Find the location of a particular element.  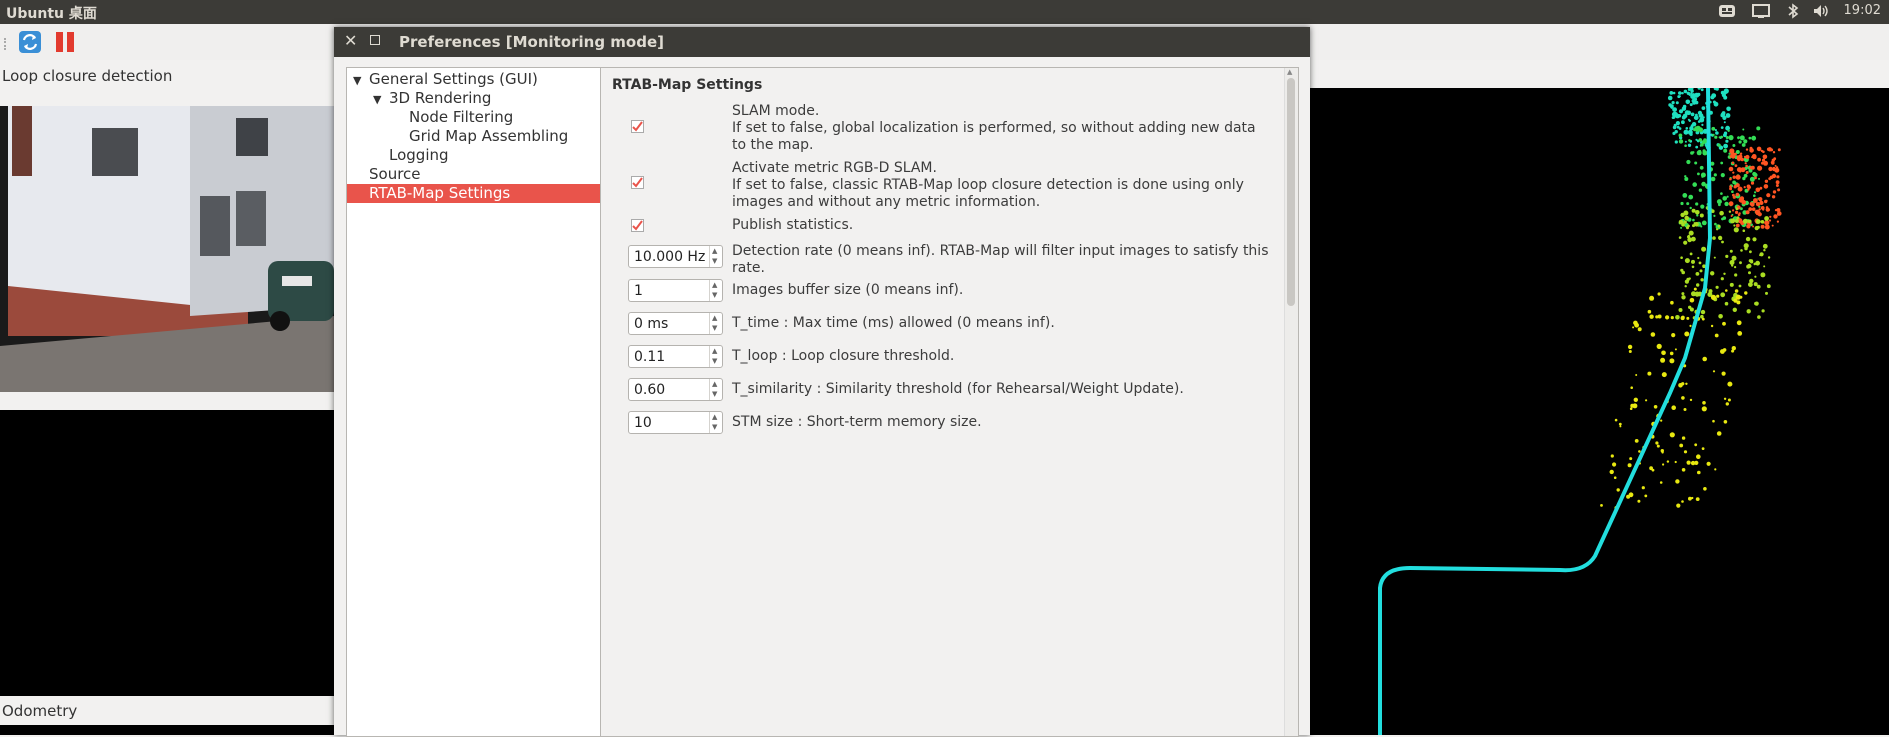

t-loop-value: 0.11 is located at coordinates (649, 357).